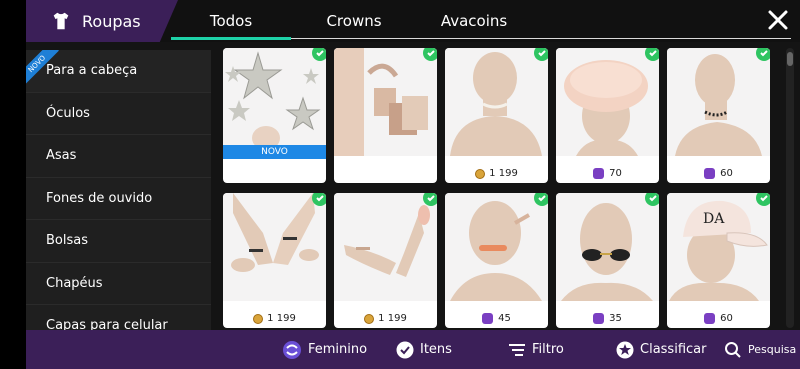  I want to click on scrollbar, so click(790, 188).